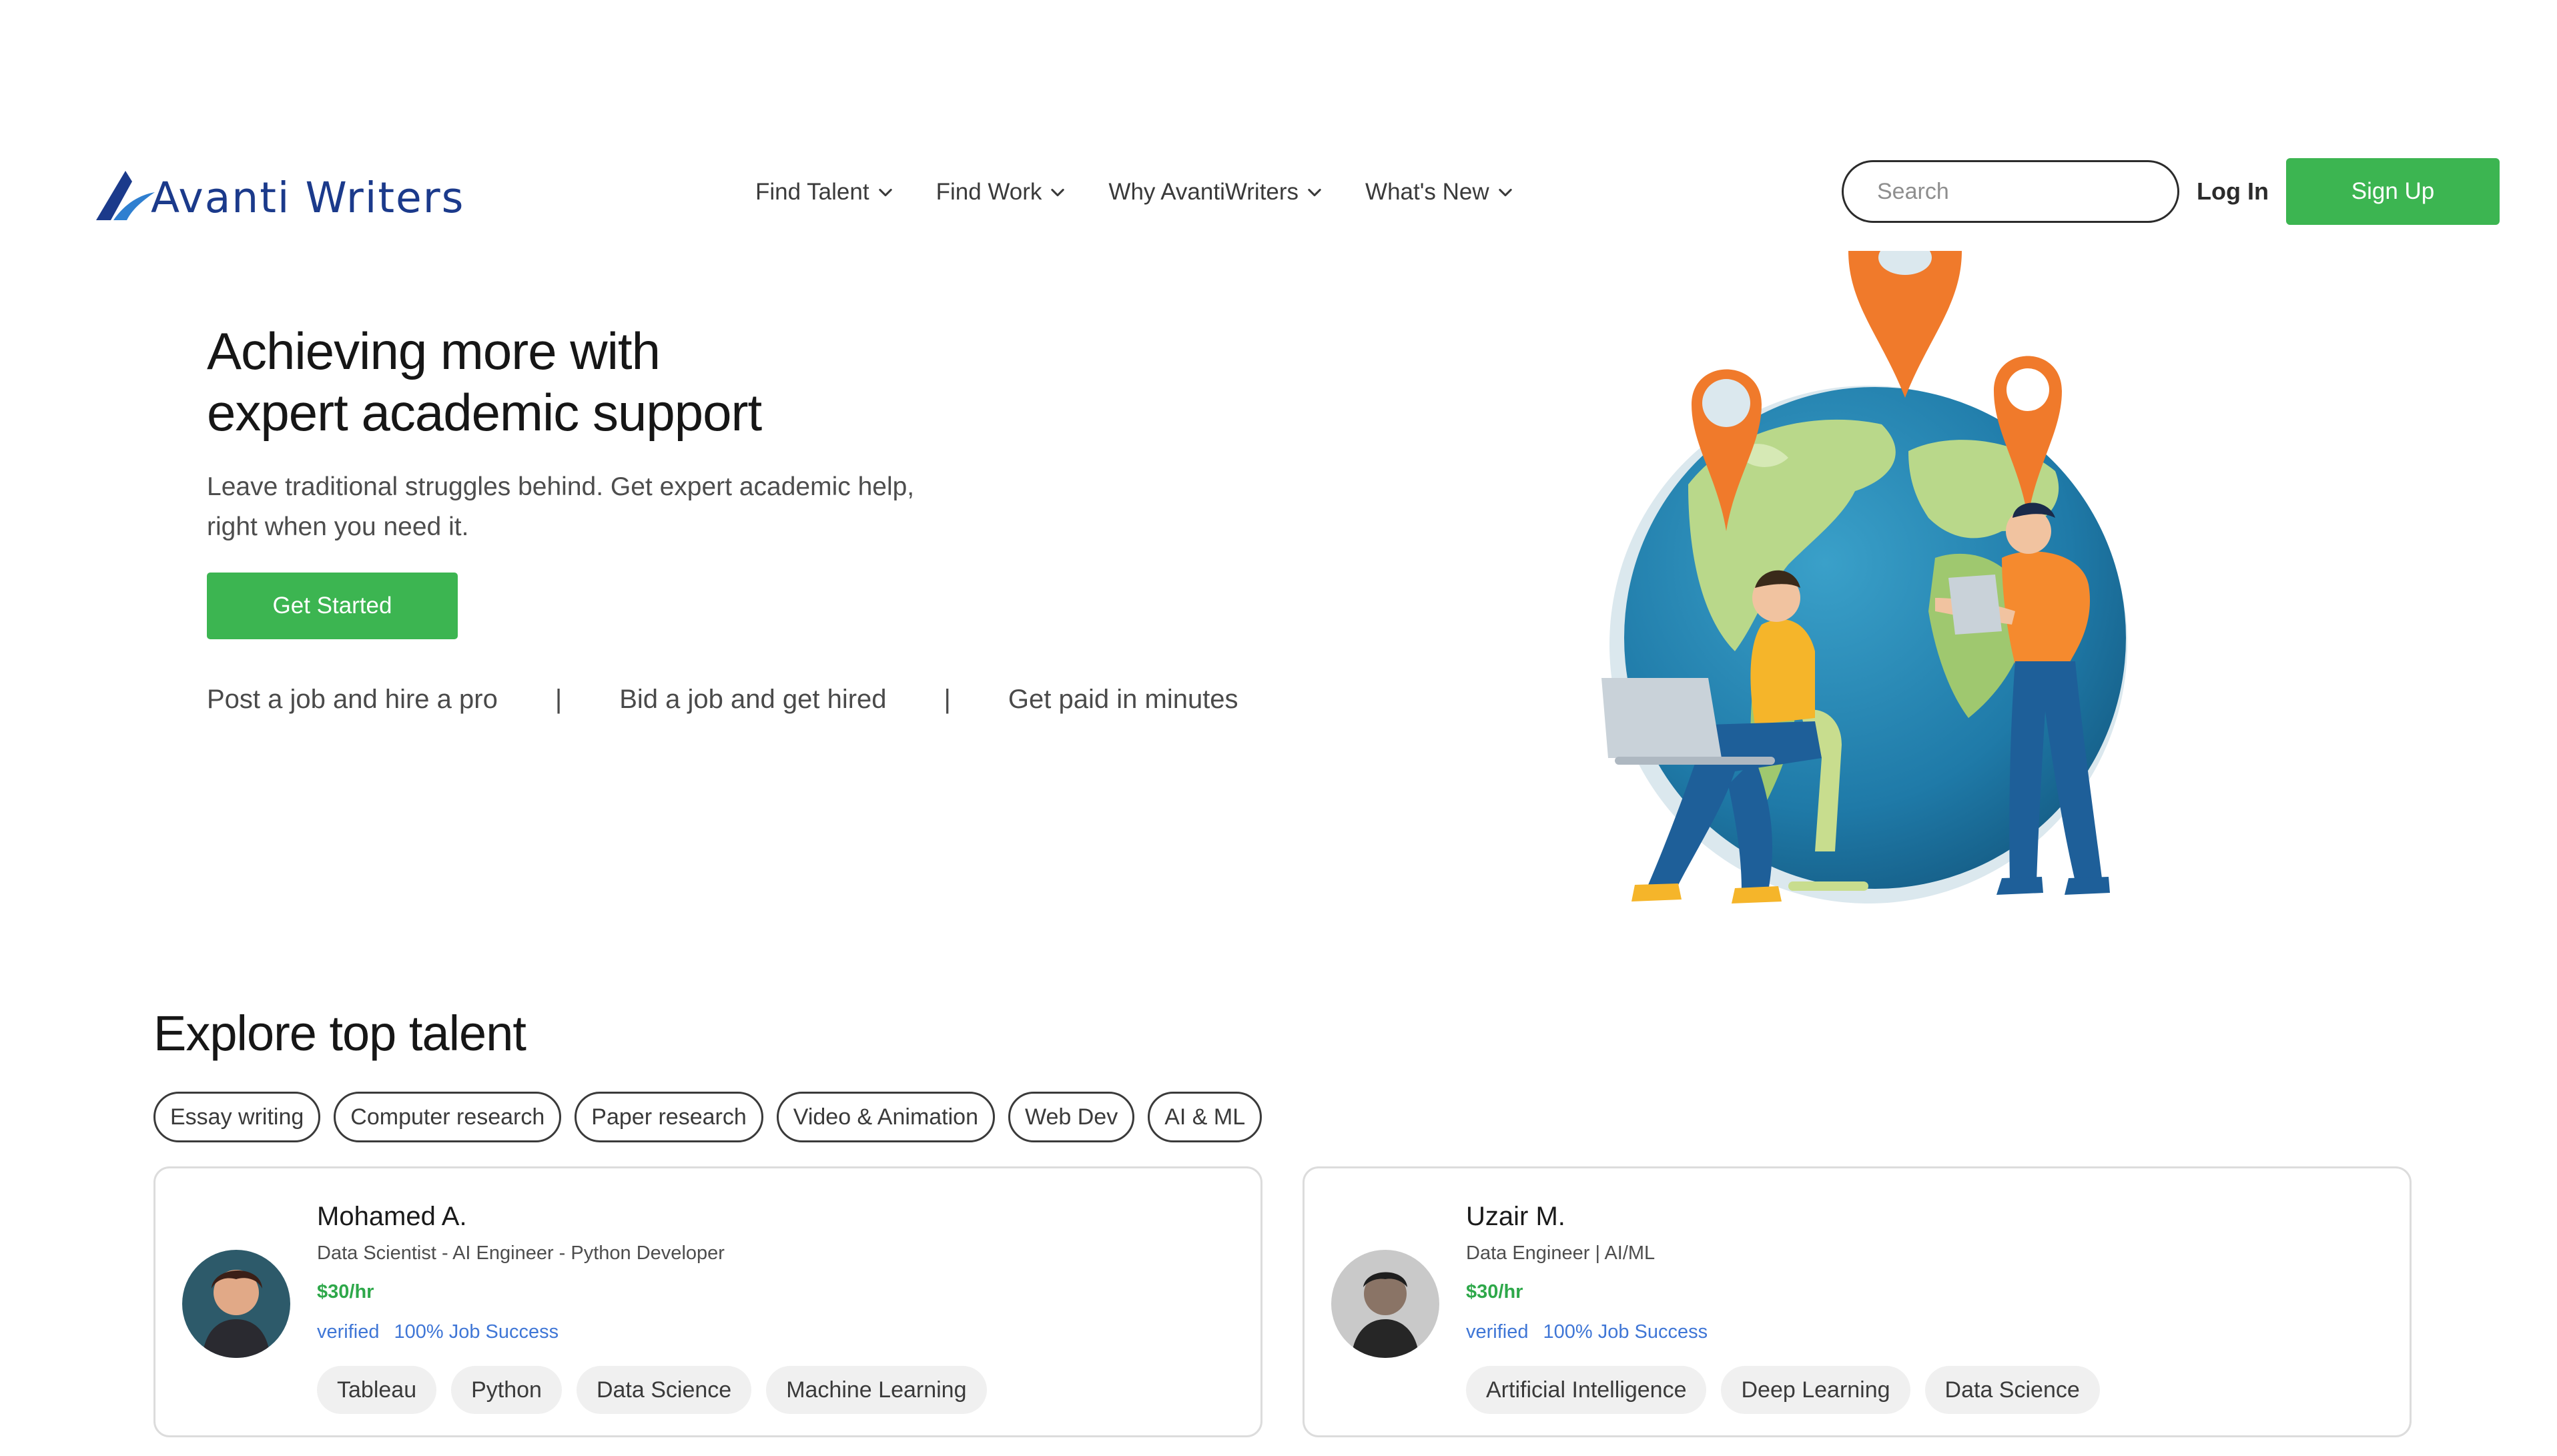  What do you see at coordinates (1203, 192) in the screenshot?
I see `nav-item-label: Why AvantiWriters` at bounding box center [1203, 192].